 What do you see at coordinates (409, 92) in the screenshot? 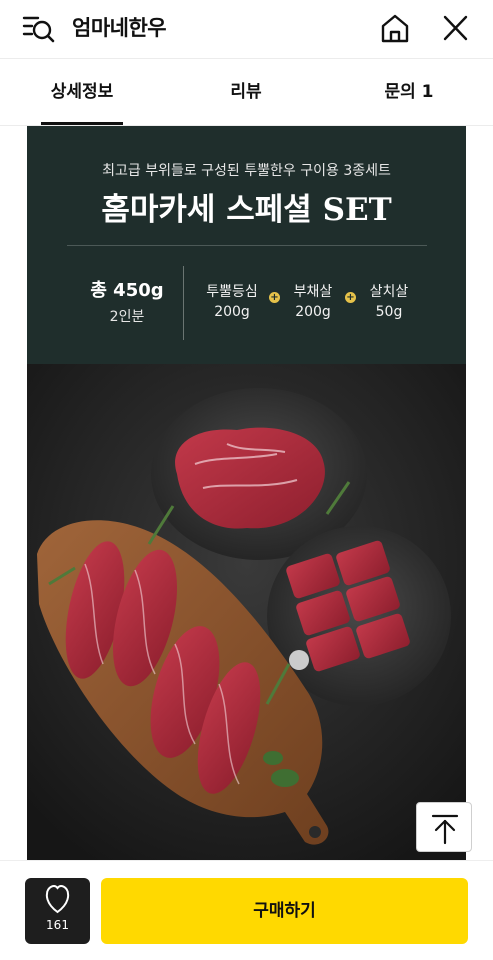
I see `tab-inquiries: 문의 1` at bounding box center [409, 92].